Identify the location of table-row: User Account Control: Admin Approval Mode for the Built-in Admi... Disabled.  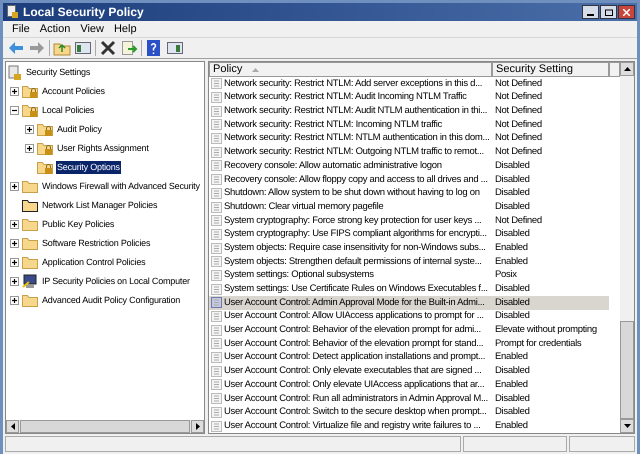
(409, 303).